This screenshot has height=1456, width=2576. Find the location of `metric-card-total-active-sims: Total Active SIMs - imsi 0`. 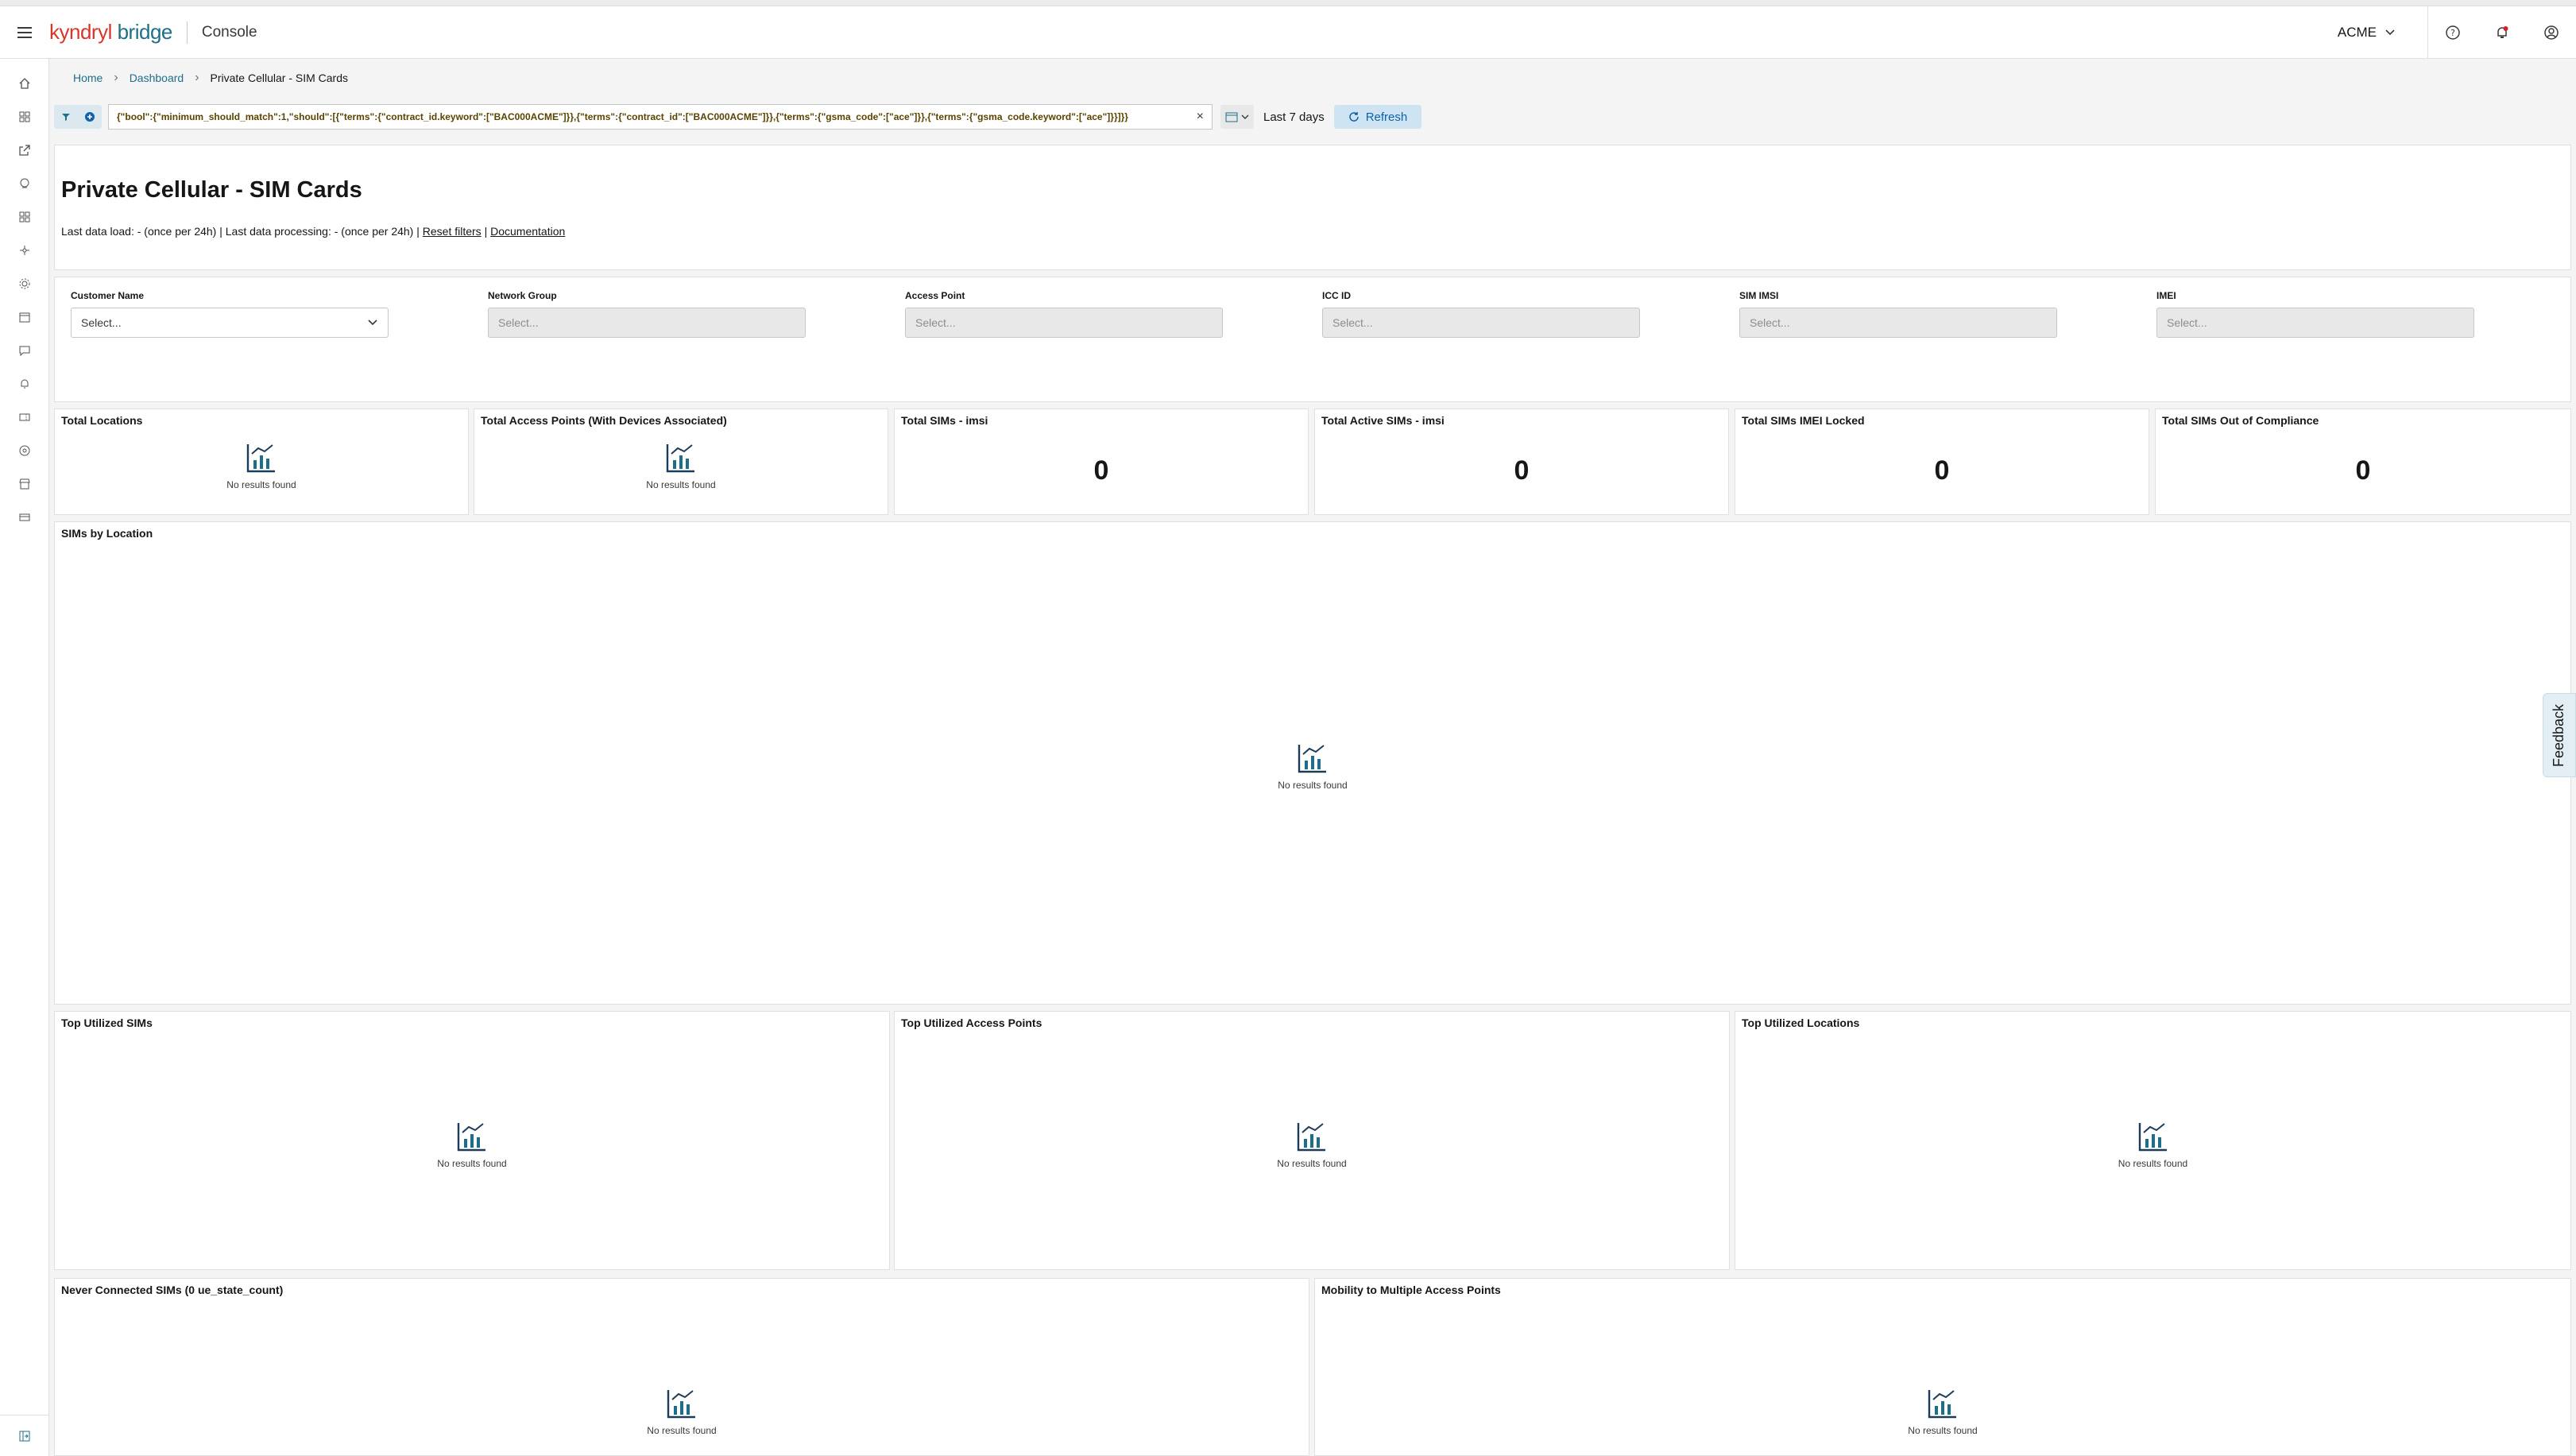

metric-card-total-active-sims: Total Active SIMs - imsi 0 is located at coordinates (1522, 462).